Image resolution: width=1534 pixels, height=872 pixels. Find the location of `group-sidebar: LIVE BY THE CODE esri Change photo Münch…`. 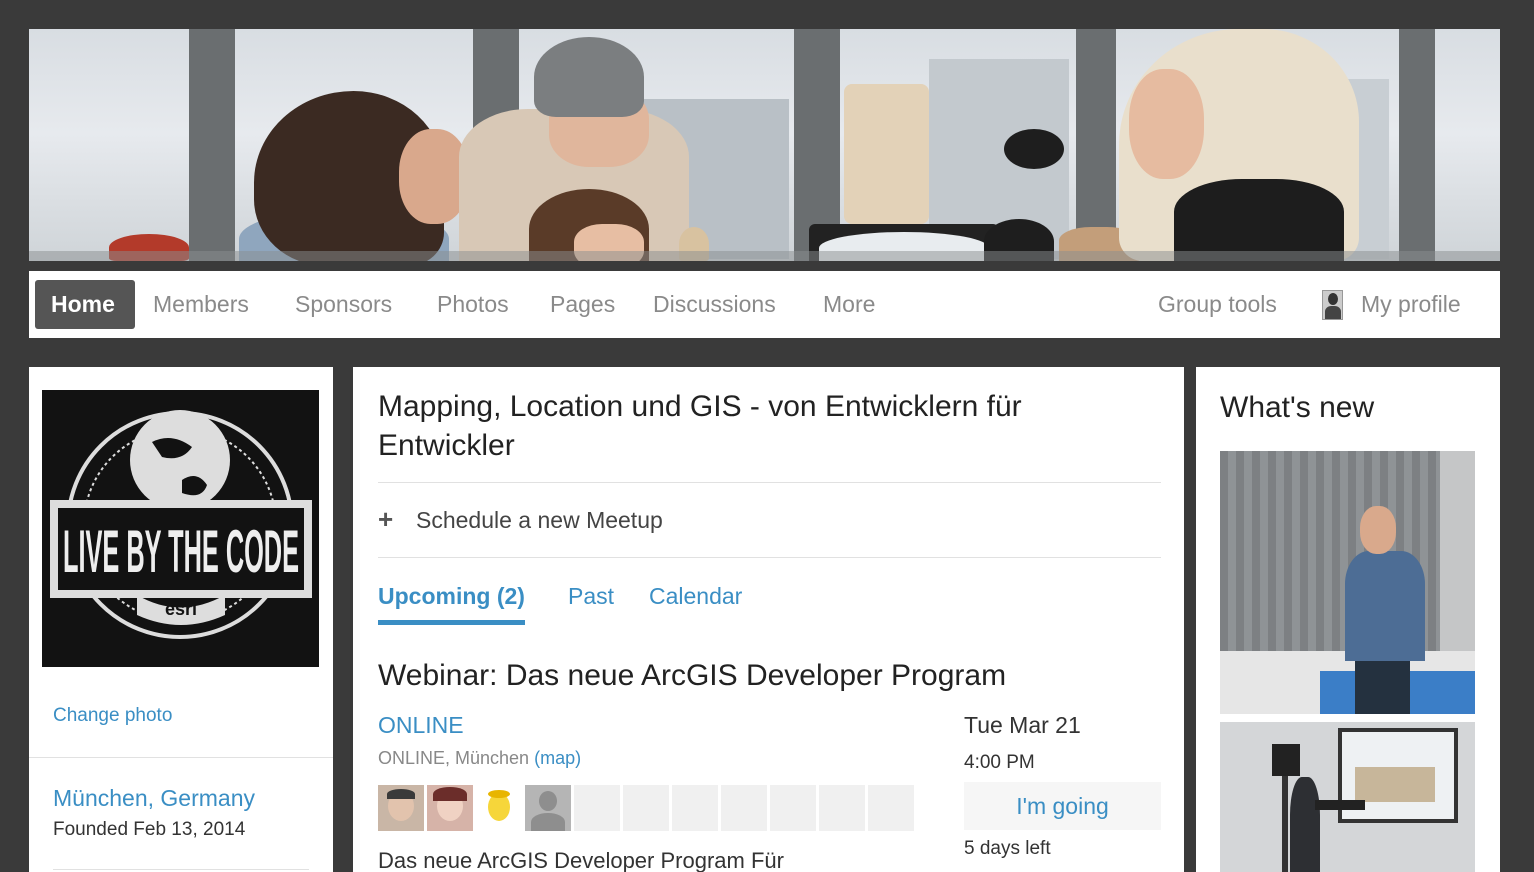

group-sidebar: LIVE BY THE CODE esri Change photo Münch… is located at coordinates (181, 619).